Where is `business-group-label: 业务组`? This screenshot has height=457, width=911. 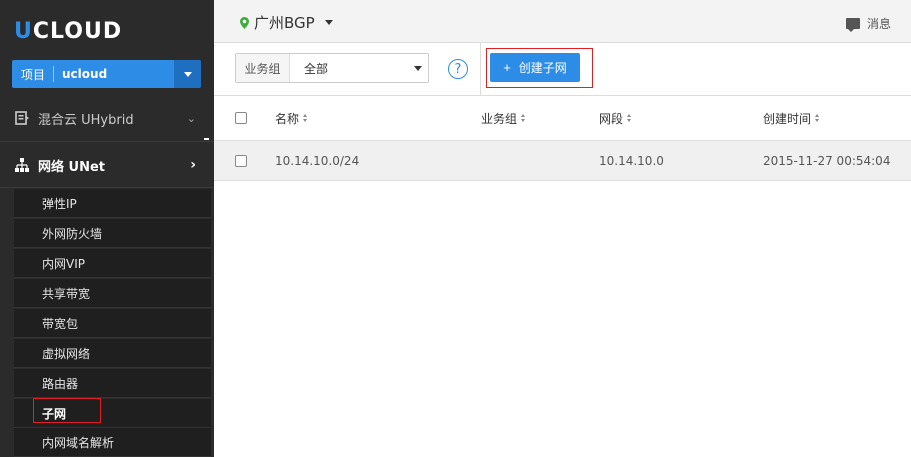 business-group-label: 业务组 is located at coordinates (263, 68).